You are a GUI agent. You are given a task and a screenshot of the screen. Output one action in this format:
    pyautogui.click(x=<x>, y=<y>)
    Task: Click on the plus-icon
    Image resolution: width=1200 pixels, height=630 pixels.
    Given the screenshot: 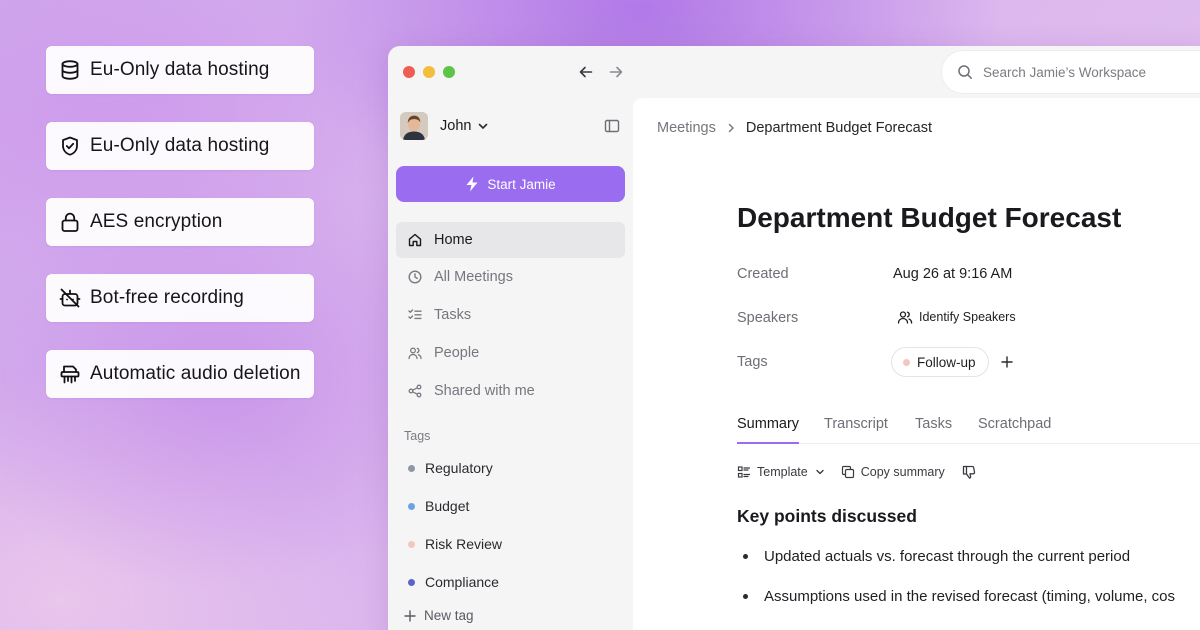 What is the action you would take?
    pyautogui.click(x=410, y=615)
    